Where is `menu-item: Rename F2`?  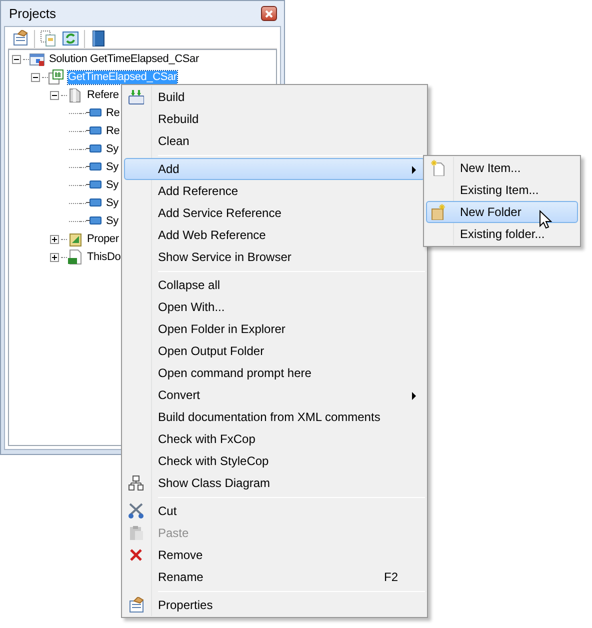
menu-item: Rename F2 is located at coordinates (274, 577).